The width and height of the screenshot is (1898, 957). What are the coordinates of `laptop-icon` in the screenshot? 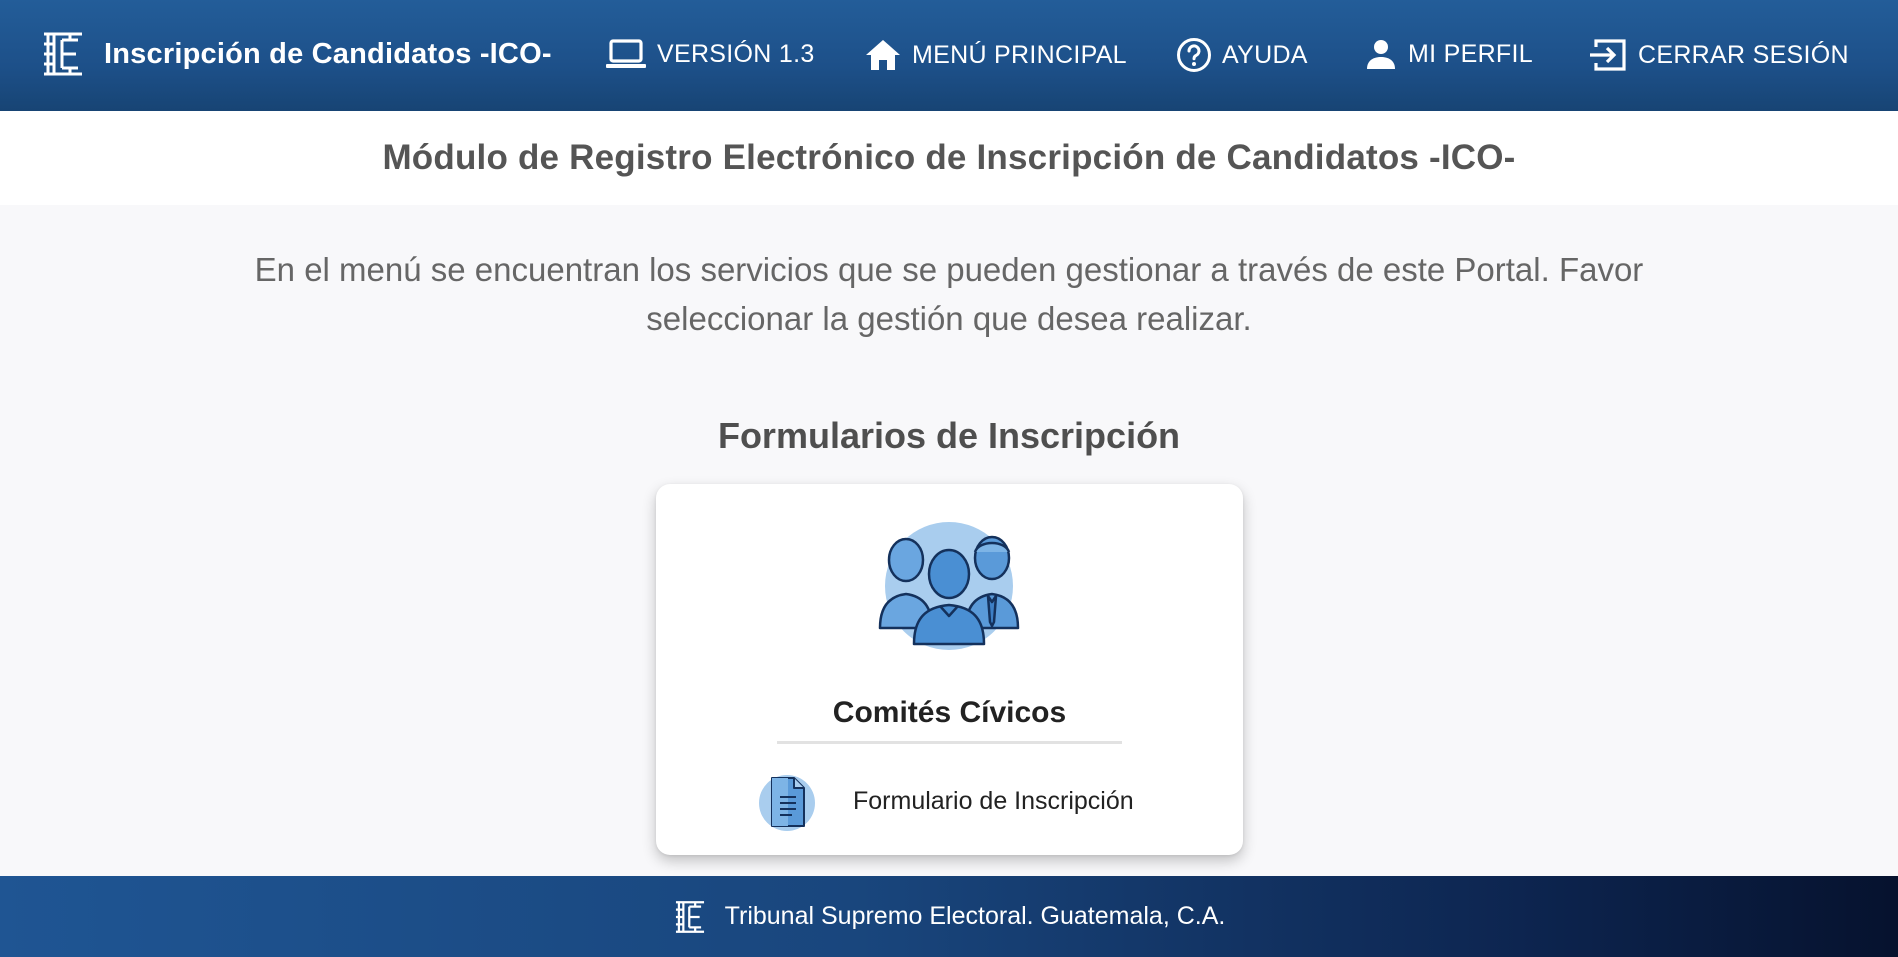 It's located at (626, 53).